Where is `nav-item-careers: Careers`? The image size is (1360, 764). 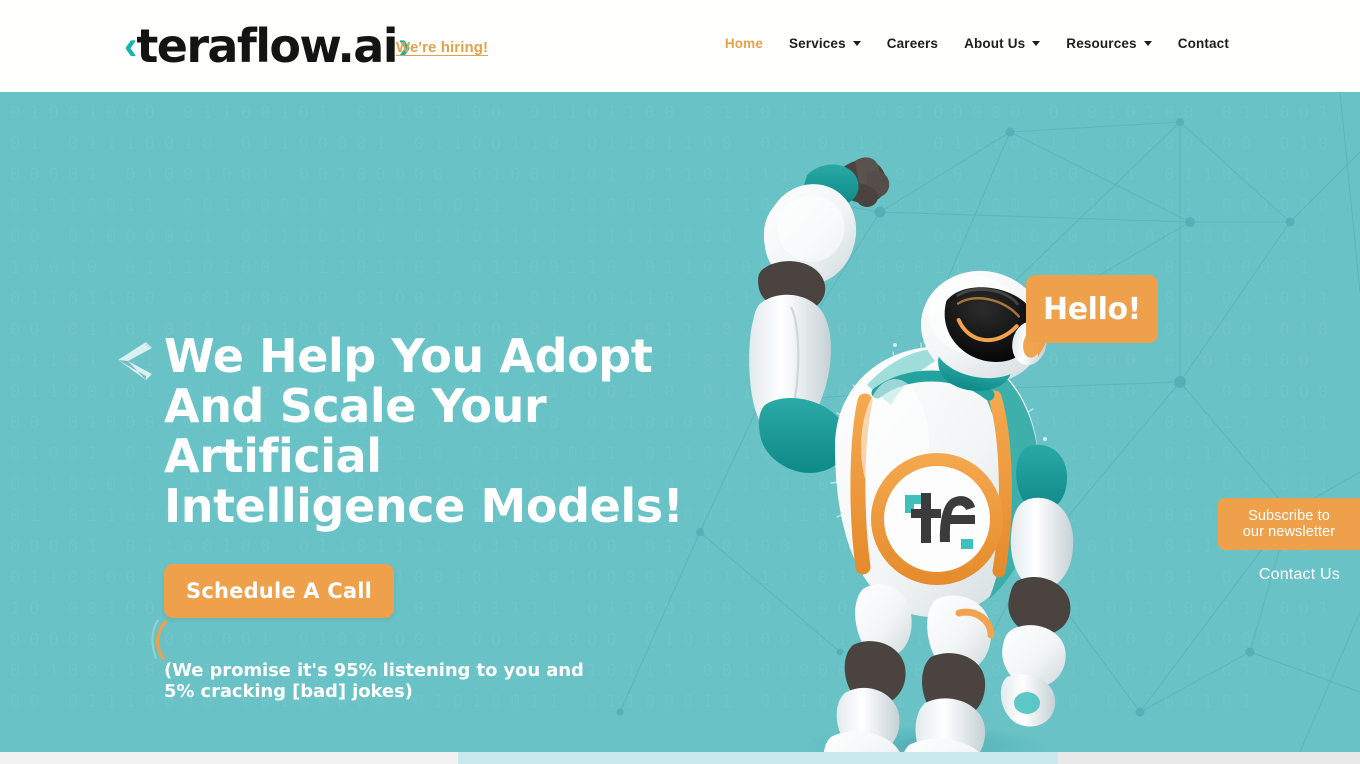 nav-item-careers: Careers is located at coordinates (912, 43).